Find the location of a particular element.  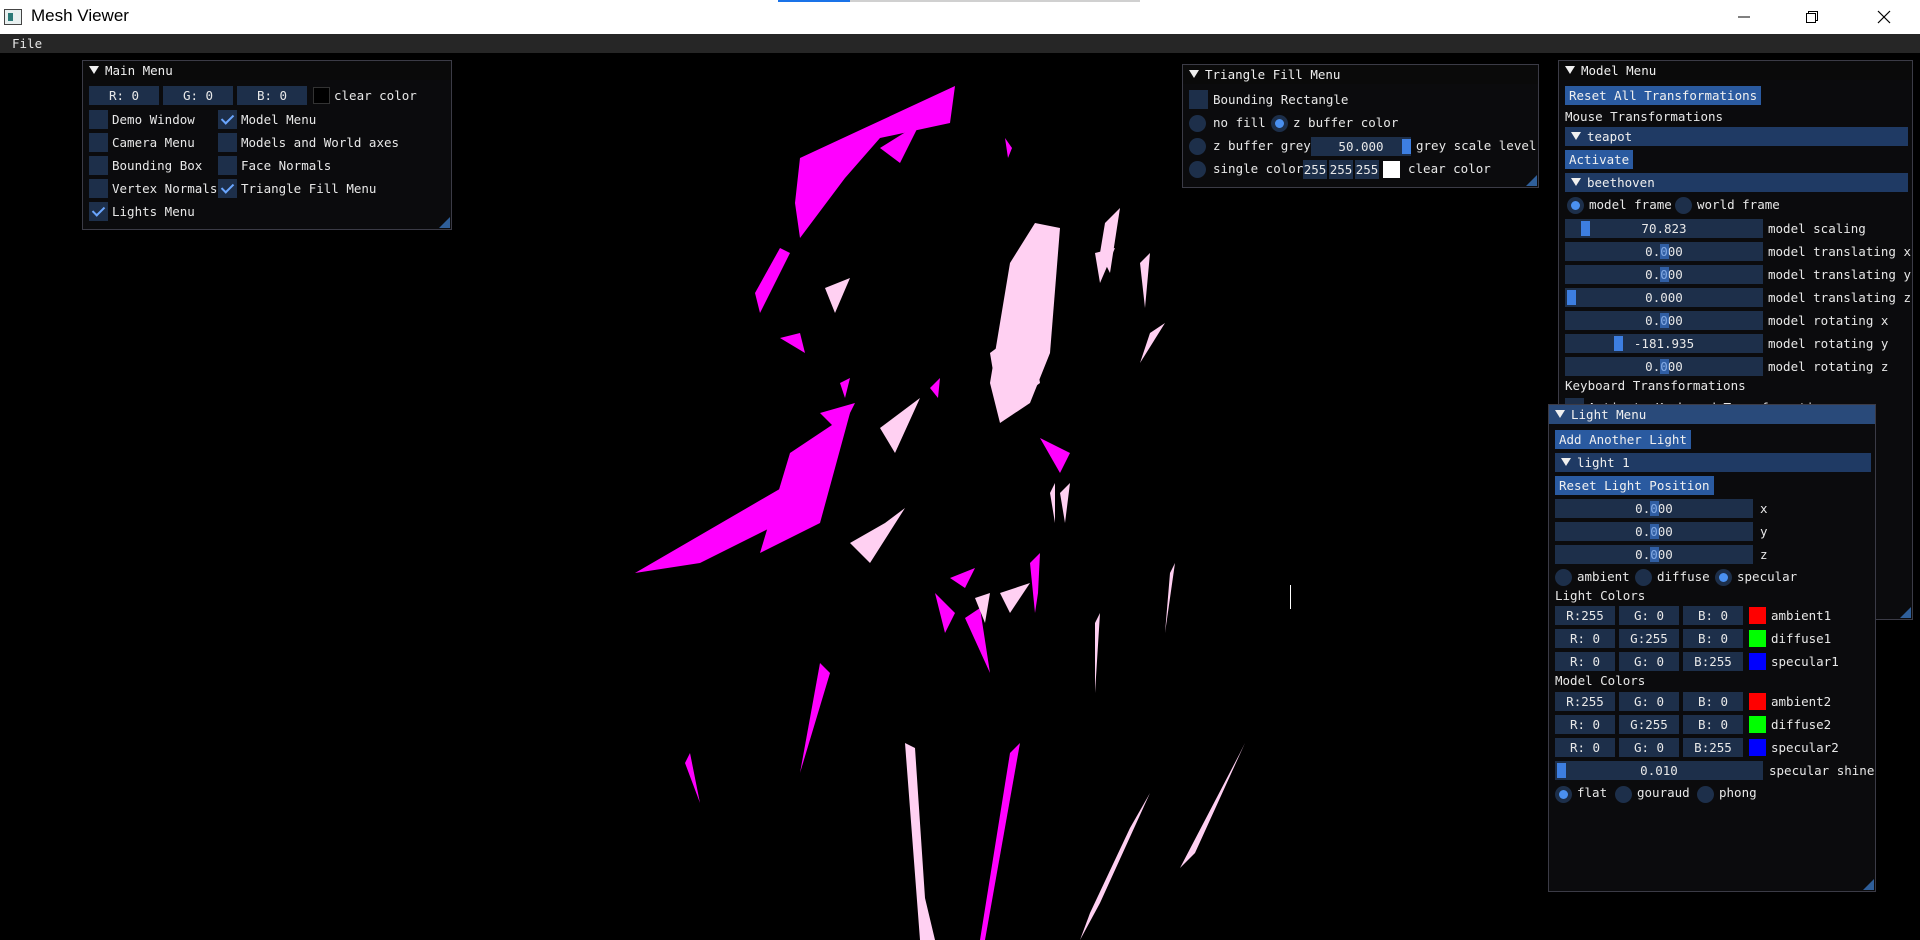

beethoven-header: beethoven is located at coordinates (1736, 182).